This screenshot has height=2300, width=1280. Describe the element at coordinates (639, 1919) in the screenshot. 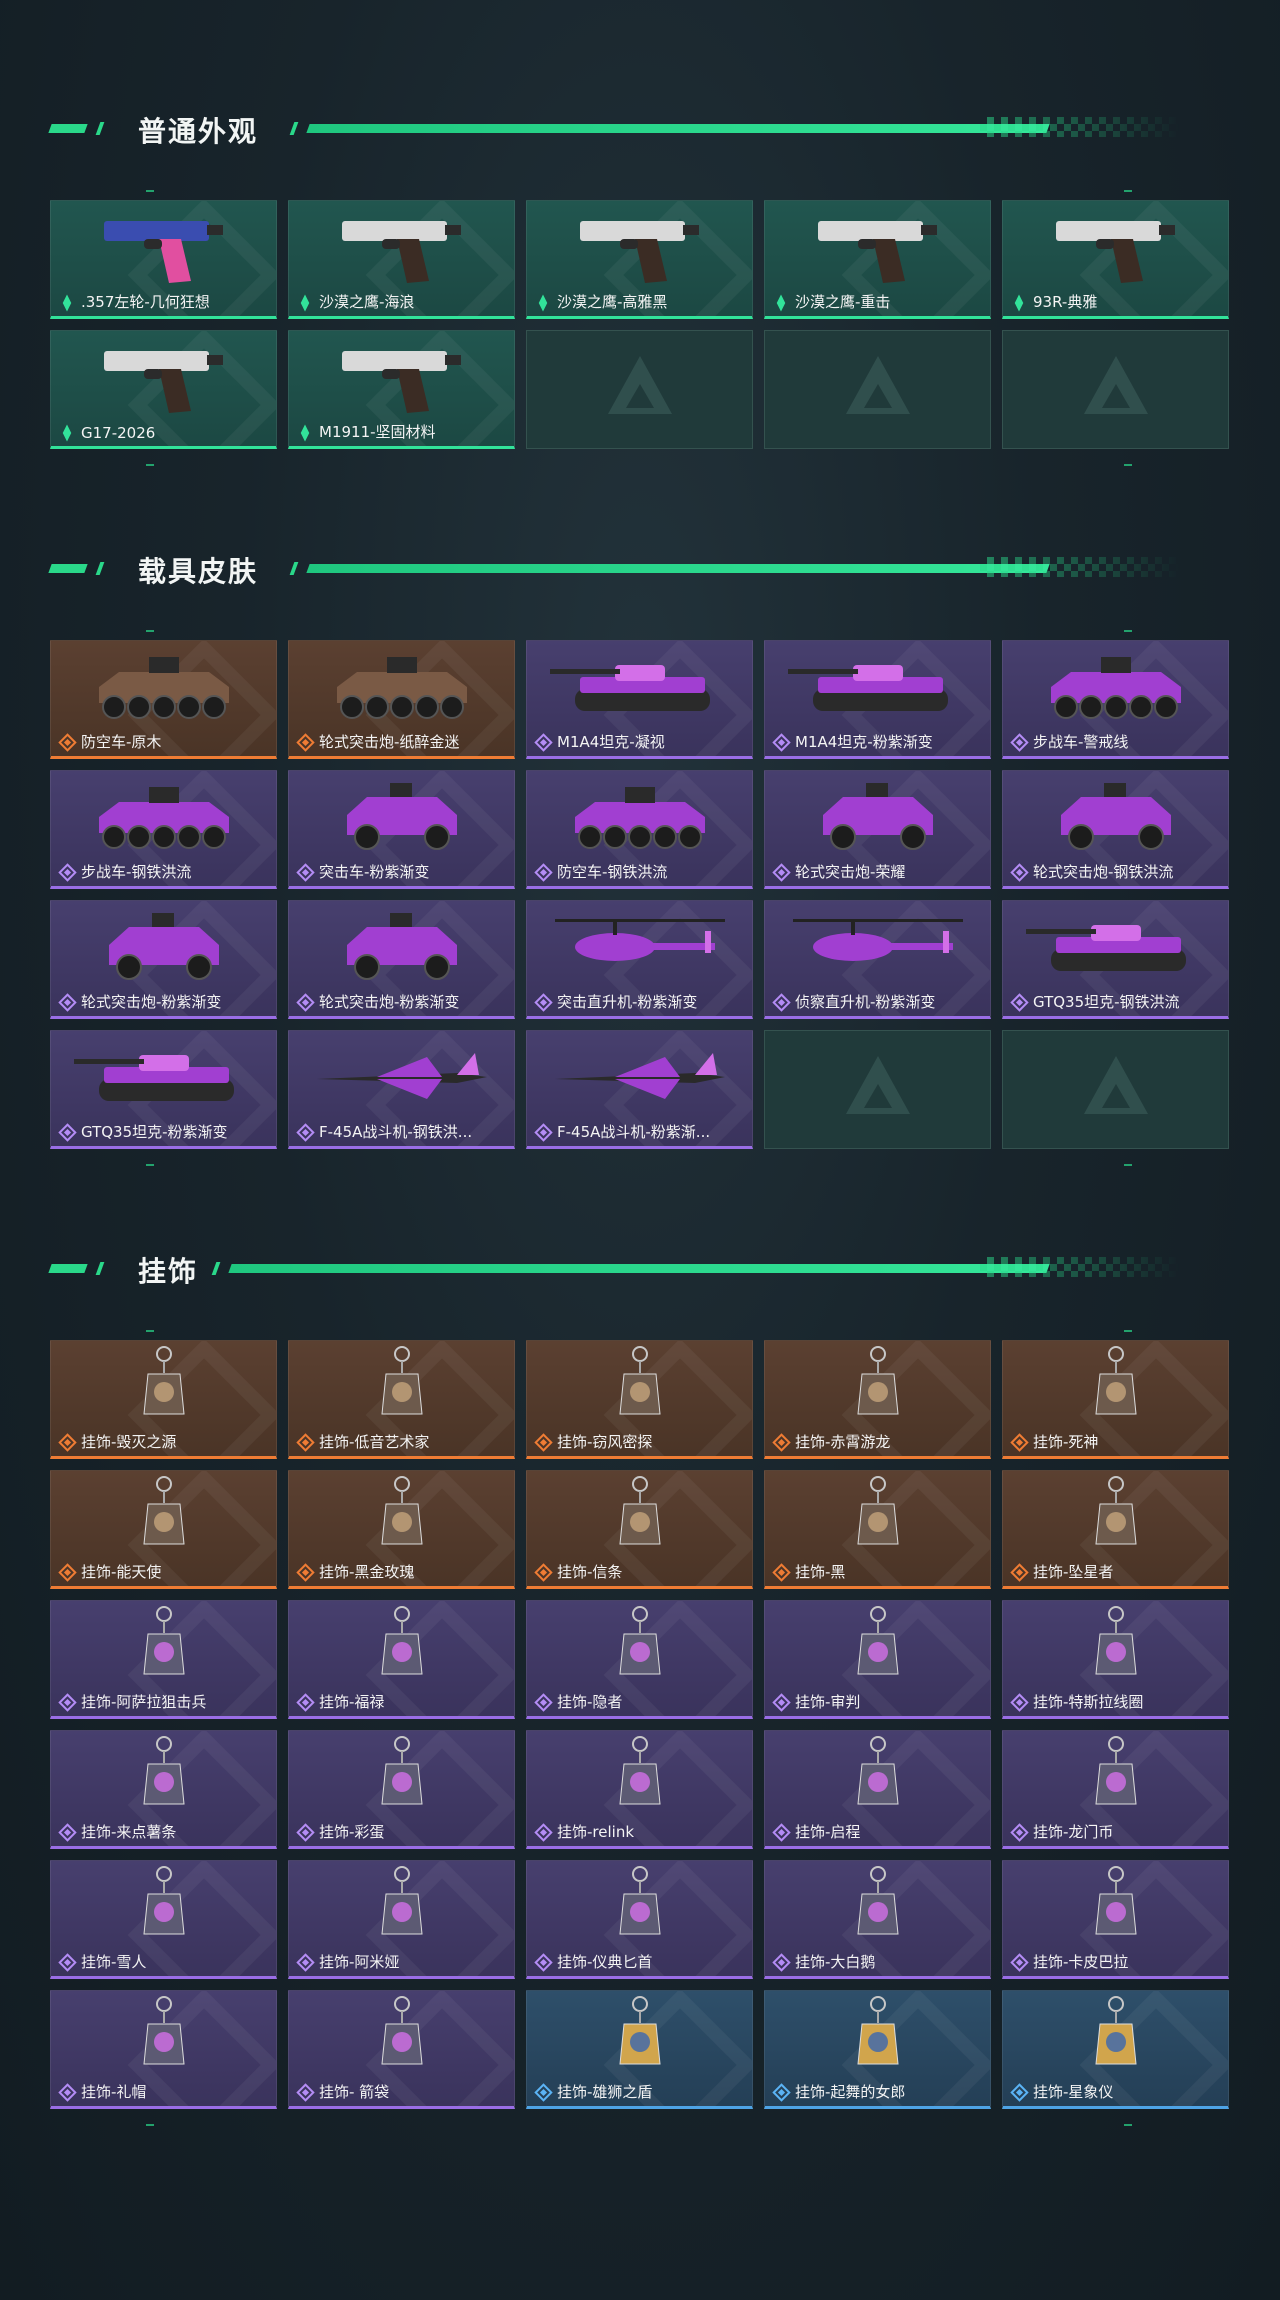

I see `item-card: 挂饰-仪典匕首` at that location.